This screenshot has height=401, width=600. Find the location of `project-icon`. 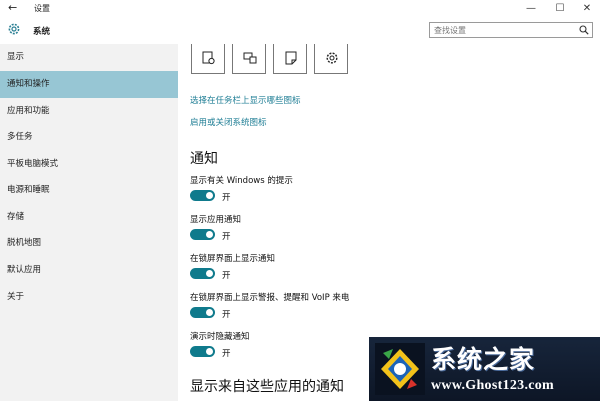

project-icon is located at coordinates (250, 58).